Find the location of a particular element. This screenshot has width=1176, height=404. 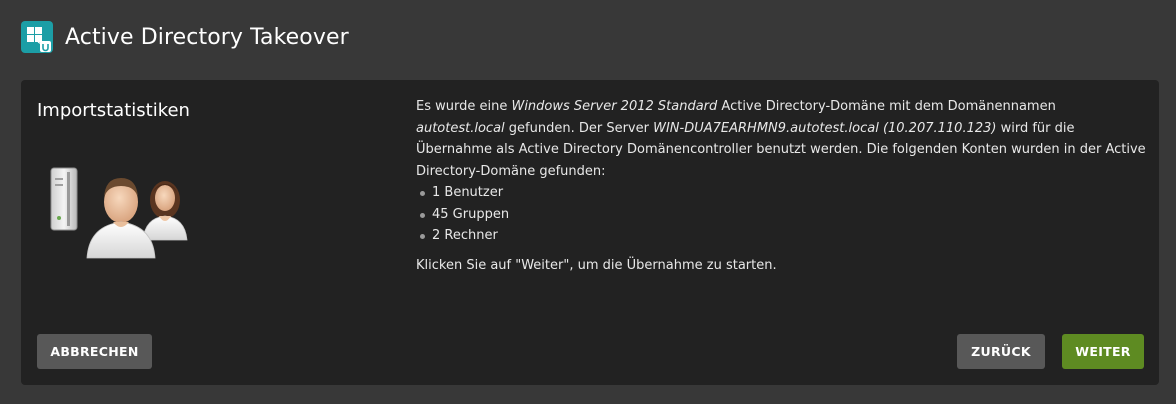

next-button: WEITER is located at coordinates (1103, 351).